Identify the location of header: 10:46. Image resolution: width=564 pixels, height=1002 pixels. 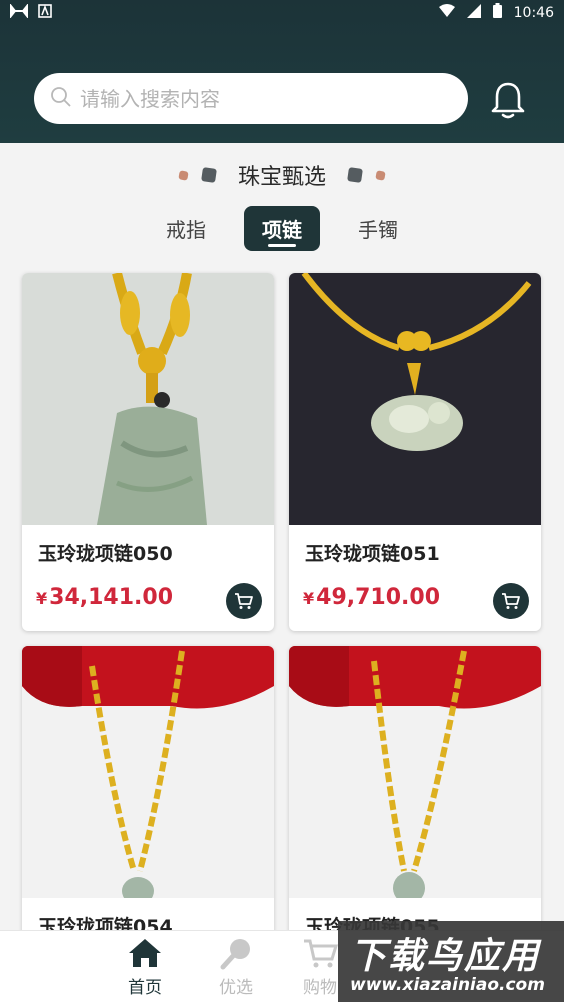
(282, 71).